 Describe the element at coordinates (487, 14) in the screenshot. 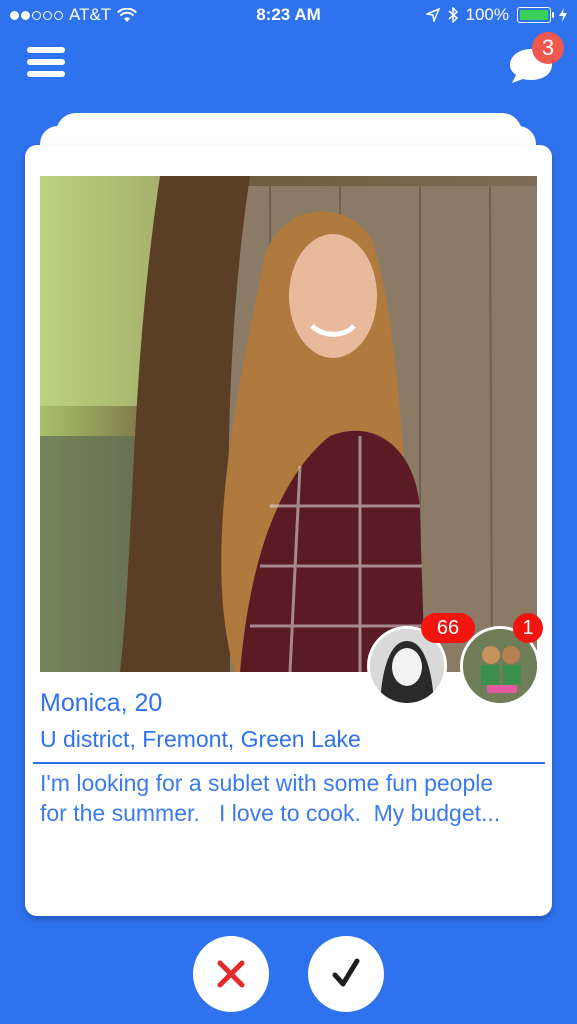

I see `battery-percent: 100%` at that location.